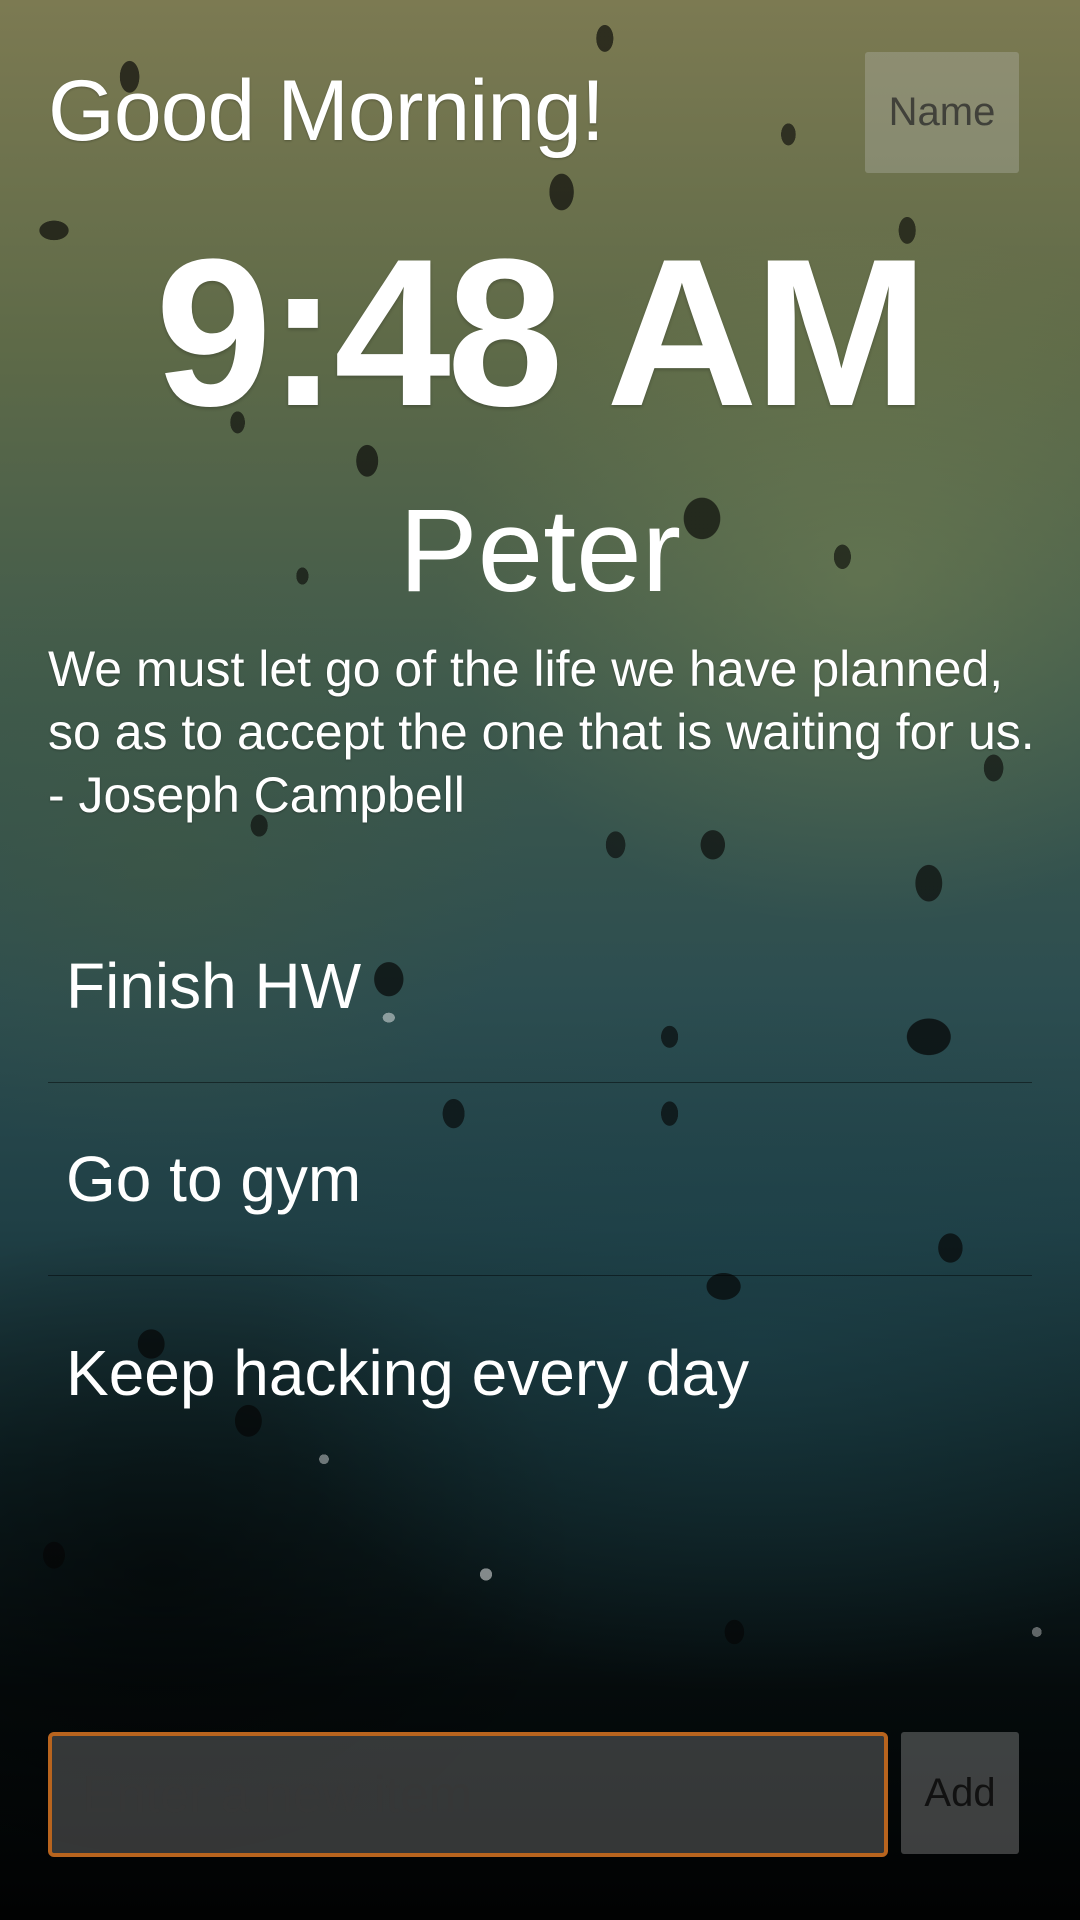  I want to click on todo-item: Finish HW, so click(540, 986).